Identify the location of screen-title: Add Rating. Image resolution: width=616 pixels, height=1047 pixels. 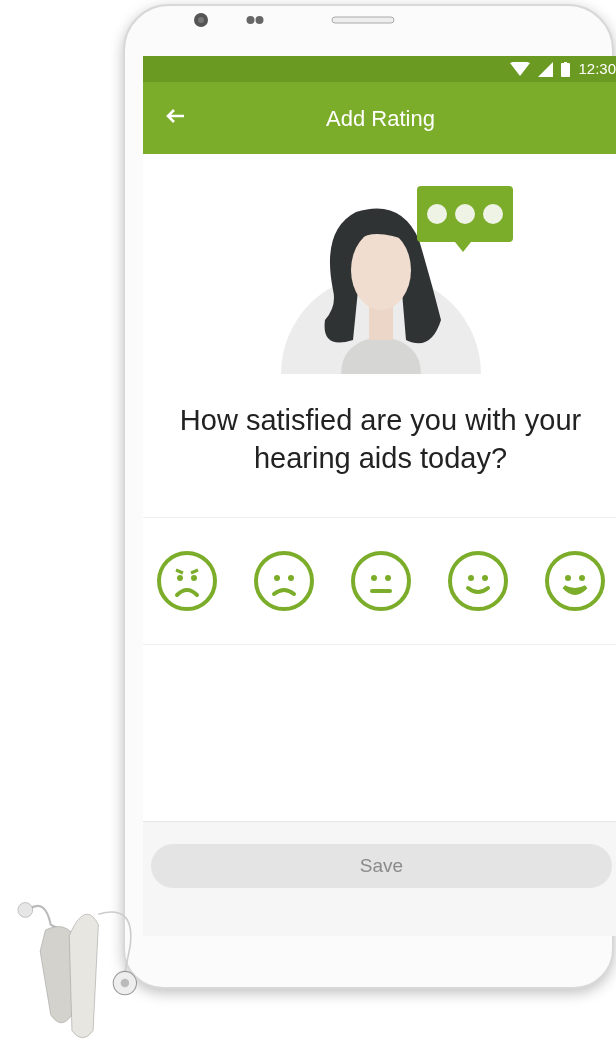
(380, 118).